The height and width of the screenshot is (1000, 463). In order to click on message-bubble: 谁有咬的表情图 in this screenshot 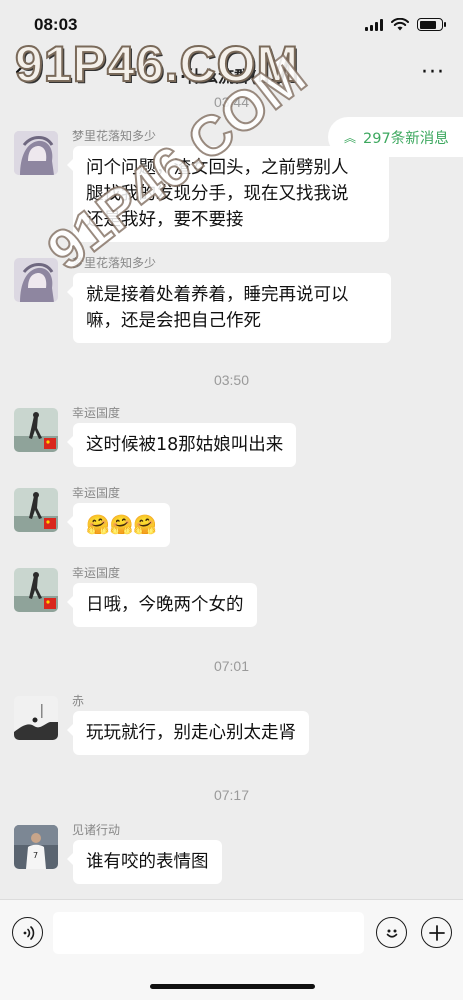, I will do `click(144, 862)`.